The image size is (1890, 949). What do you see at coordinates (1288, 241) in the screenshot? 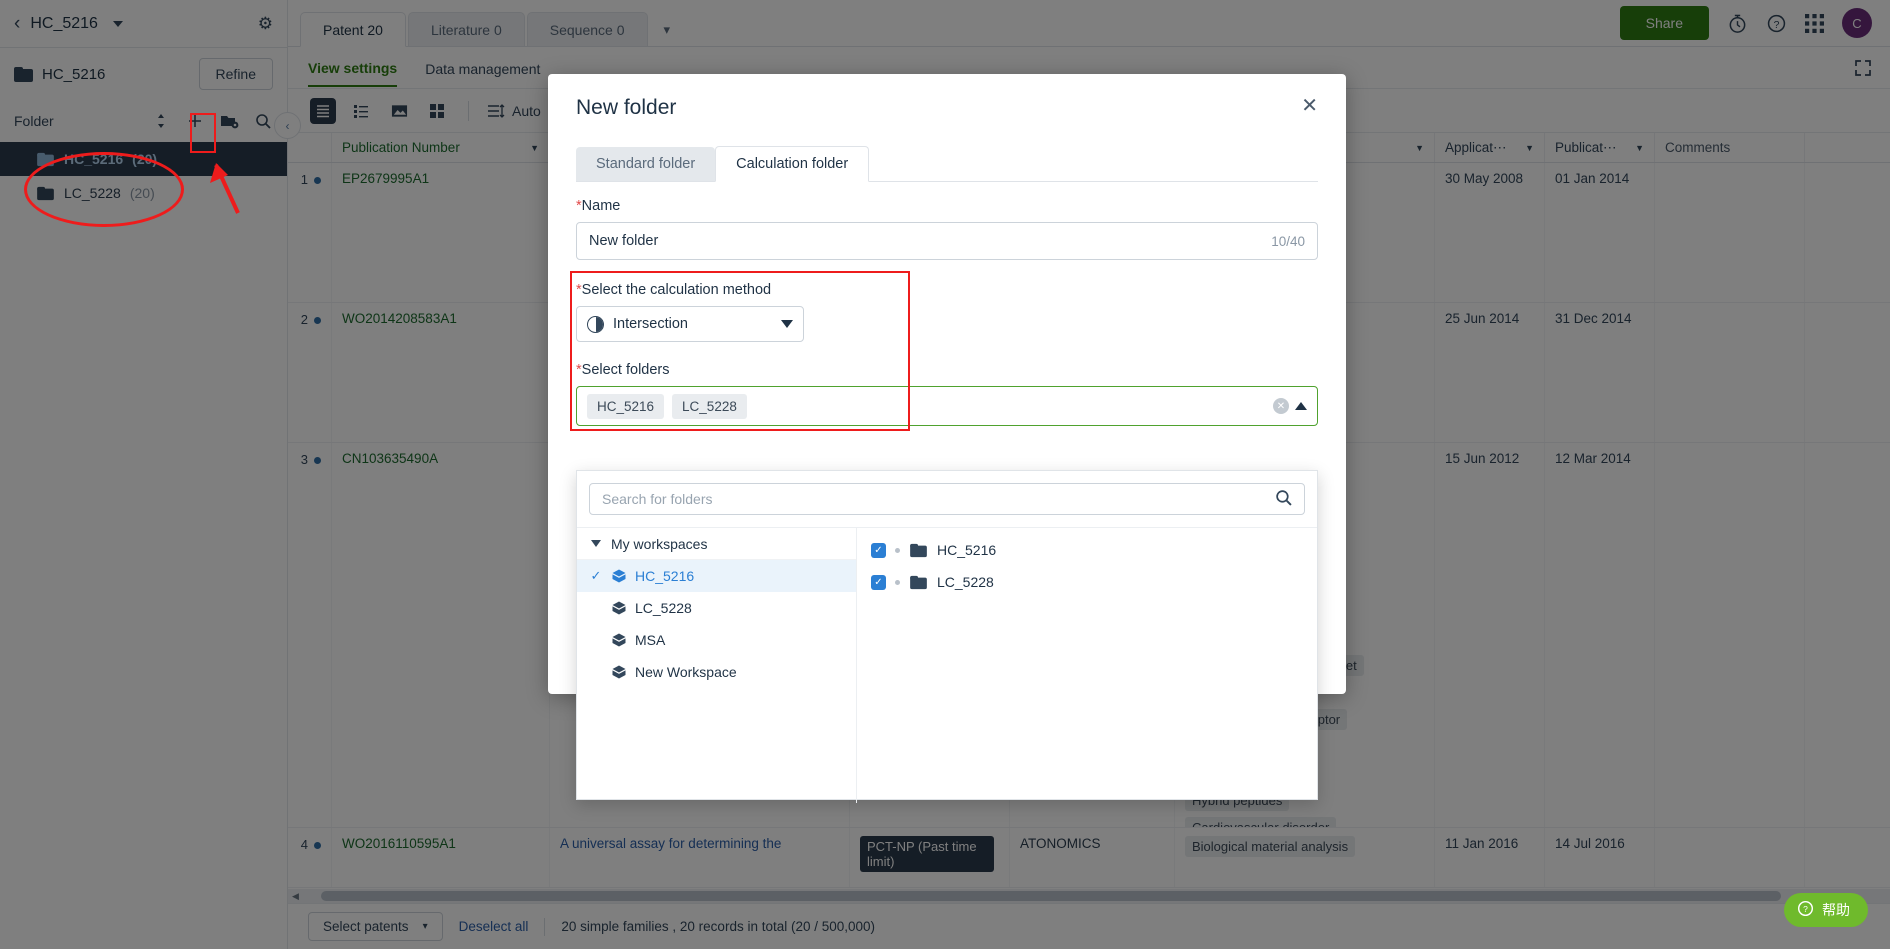
I see `name-char-counter: 10/40` at bounding box center [1288, 241].